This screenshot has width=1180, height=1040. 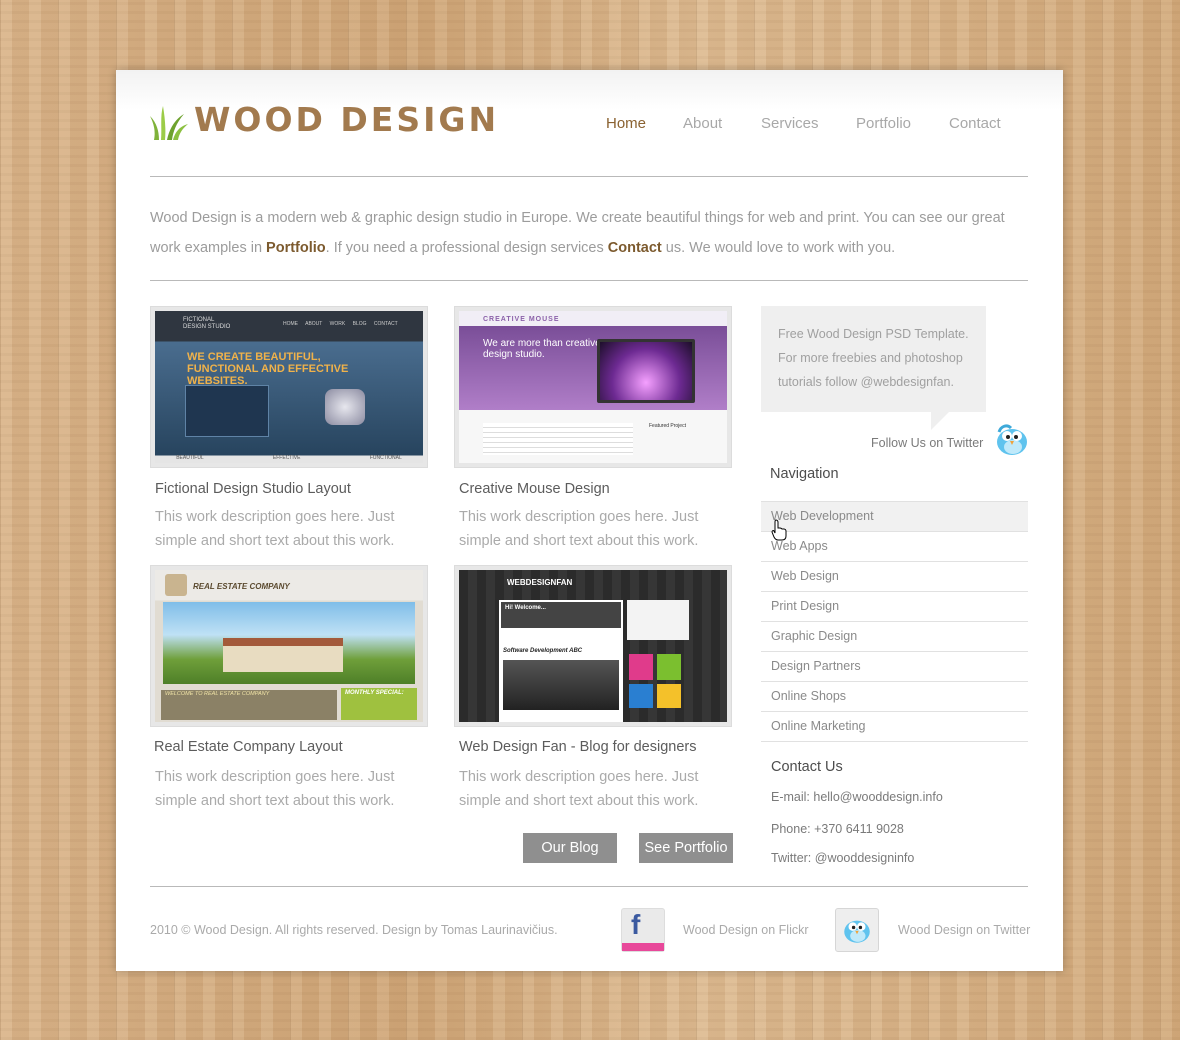 What do you see at coordinates (807, 767) in the screenshot?
I see `contact-heading: Contact Us` at bounding box center [807, 767].